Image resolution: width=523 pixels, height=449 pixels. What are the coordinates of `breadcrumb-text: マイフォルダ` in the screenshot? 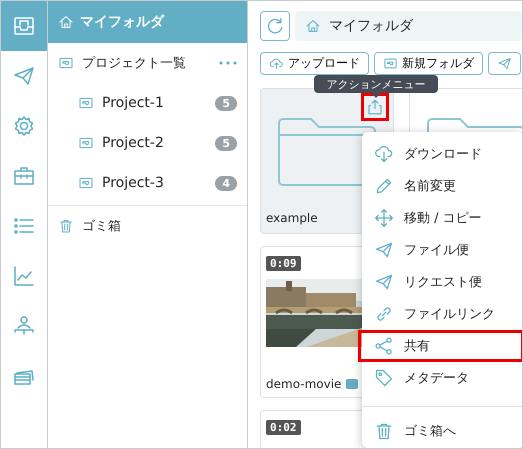 It's located at (371, 26).